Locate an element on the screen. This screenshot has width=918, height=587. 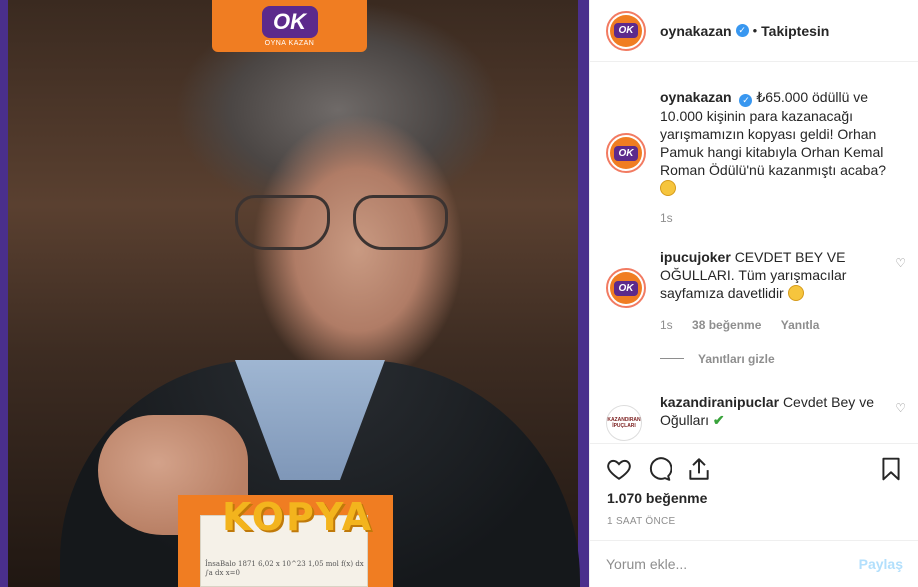
avatar: KAZANDIRAN İPUÇLARI is located at coordinates (624, 423).